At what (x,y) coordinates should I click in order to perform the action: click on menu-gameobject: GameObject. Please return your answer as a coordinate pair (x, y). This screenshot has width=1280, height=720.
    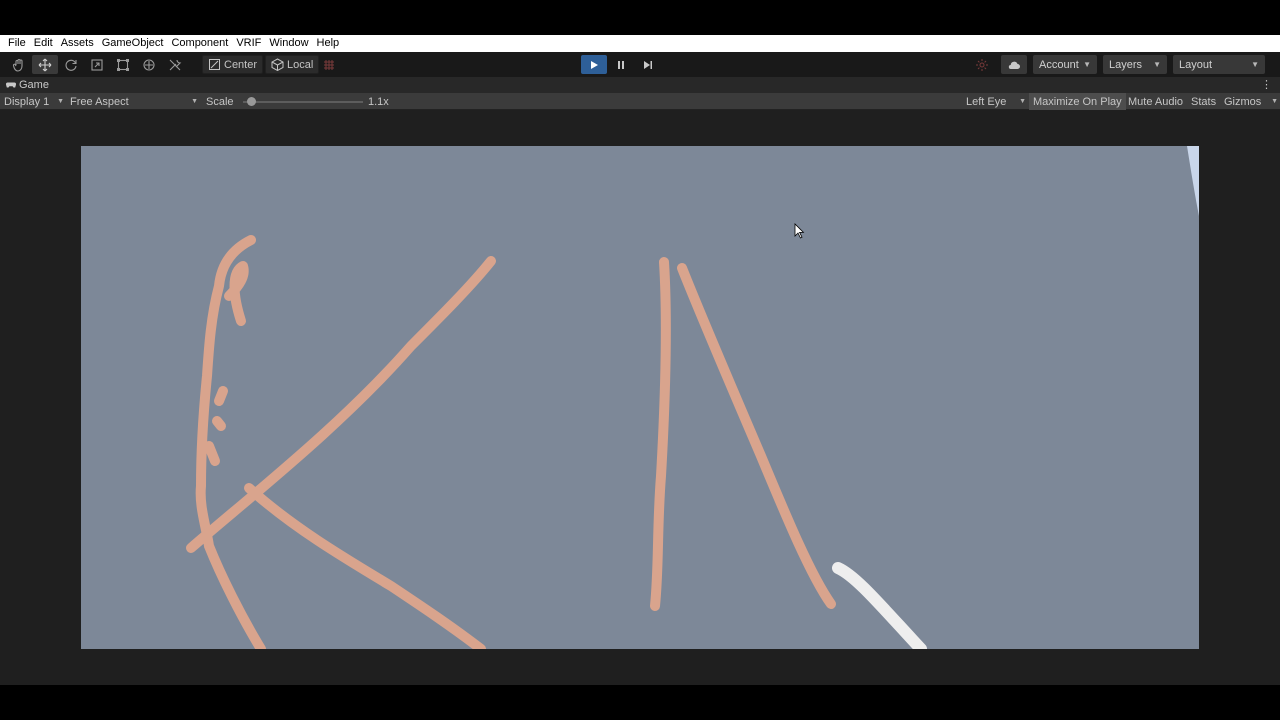
    Looking at the image, I should click on (133, 43).